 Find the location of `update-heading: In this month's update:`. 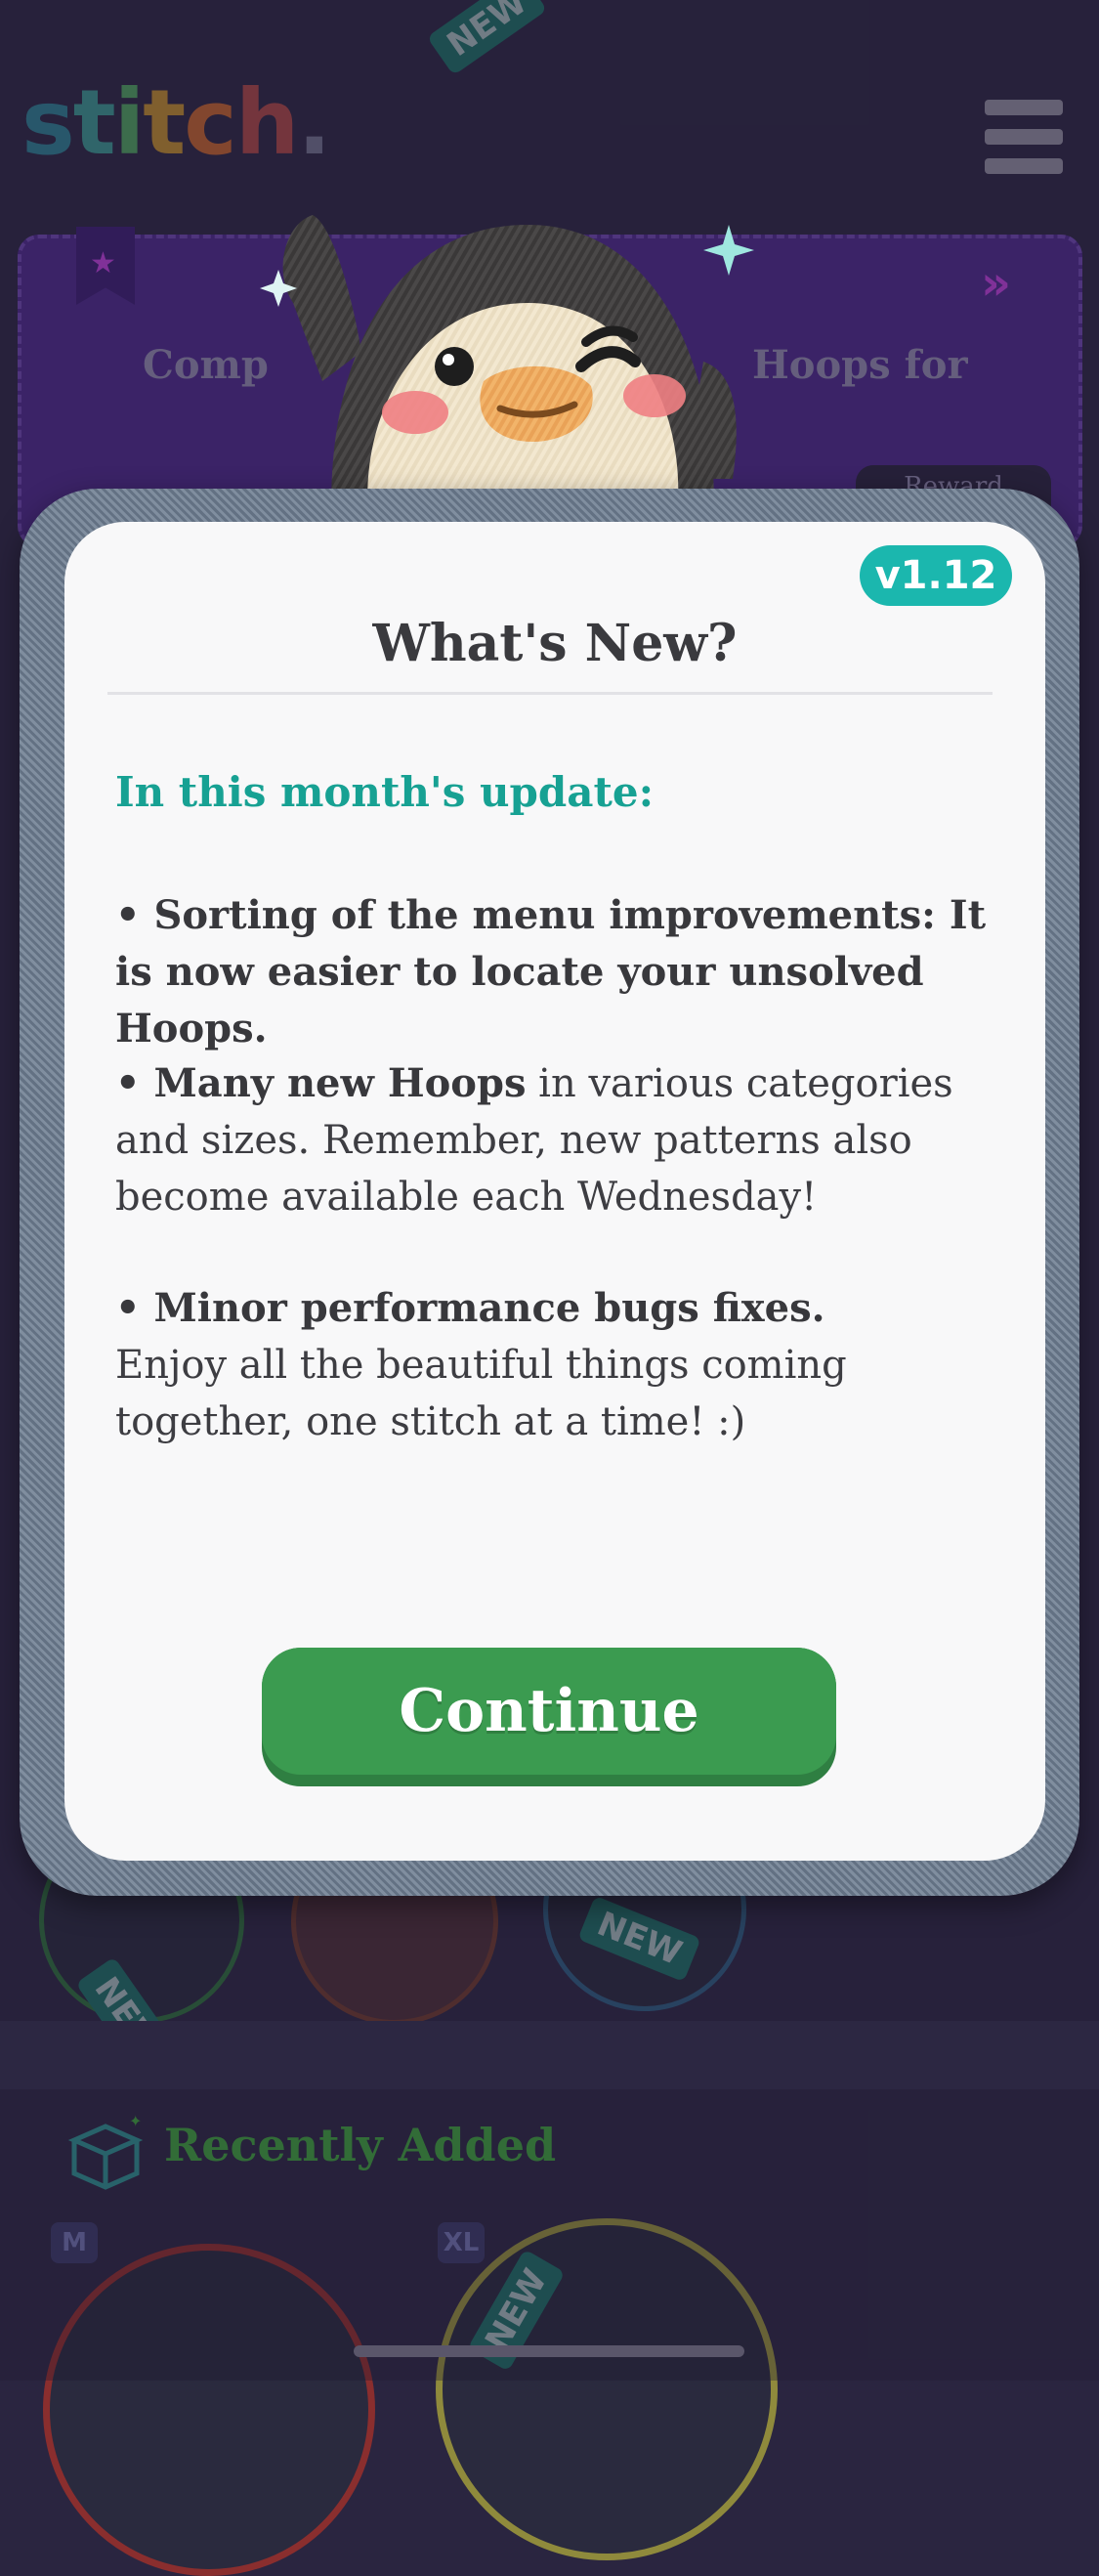

update-heading: In this month's update: is located at coordinates (385, 792).